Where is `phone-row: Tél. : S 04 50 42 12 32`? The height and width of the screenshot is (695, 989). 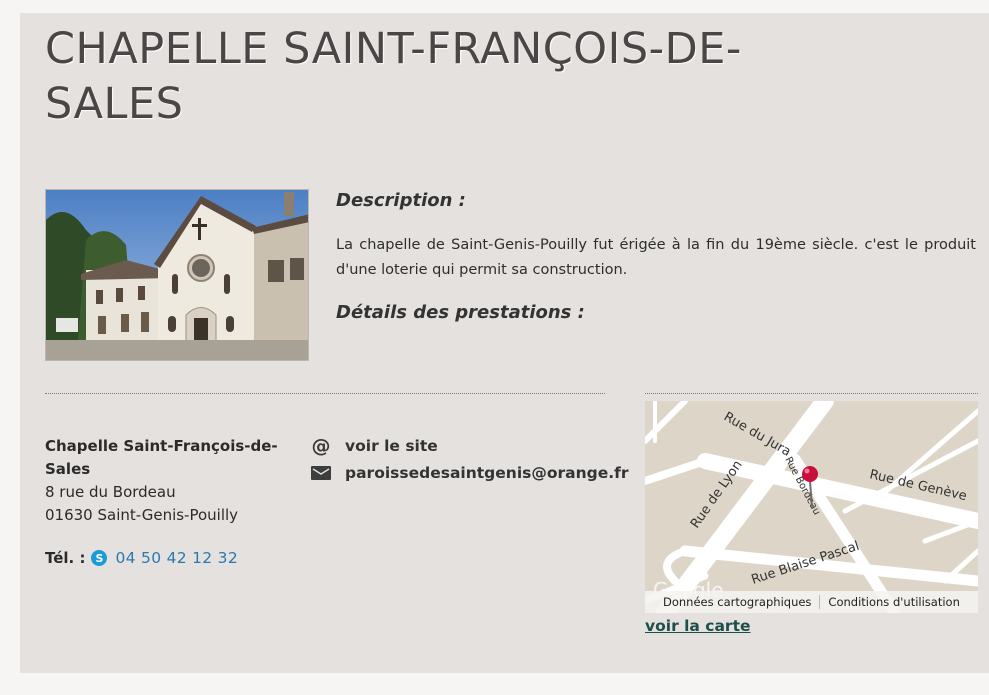 phone-row: Tél. : S 04 50 42 12 32 is located at coordinates (141, 558).